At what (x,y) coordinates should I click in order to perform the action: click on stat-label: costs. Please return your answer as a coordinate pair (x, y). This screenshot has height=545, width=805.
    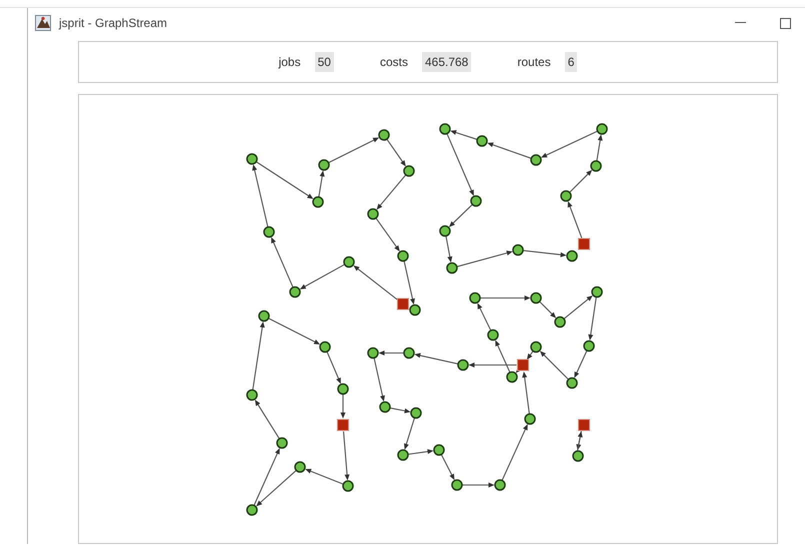
    Looking at the image, I should click on (394, 62).